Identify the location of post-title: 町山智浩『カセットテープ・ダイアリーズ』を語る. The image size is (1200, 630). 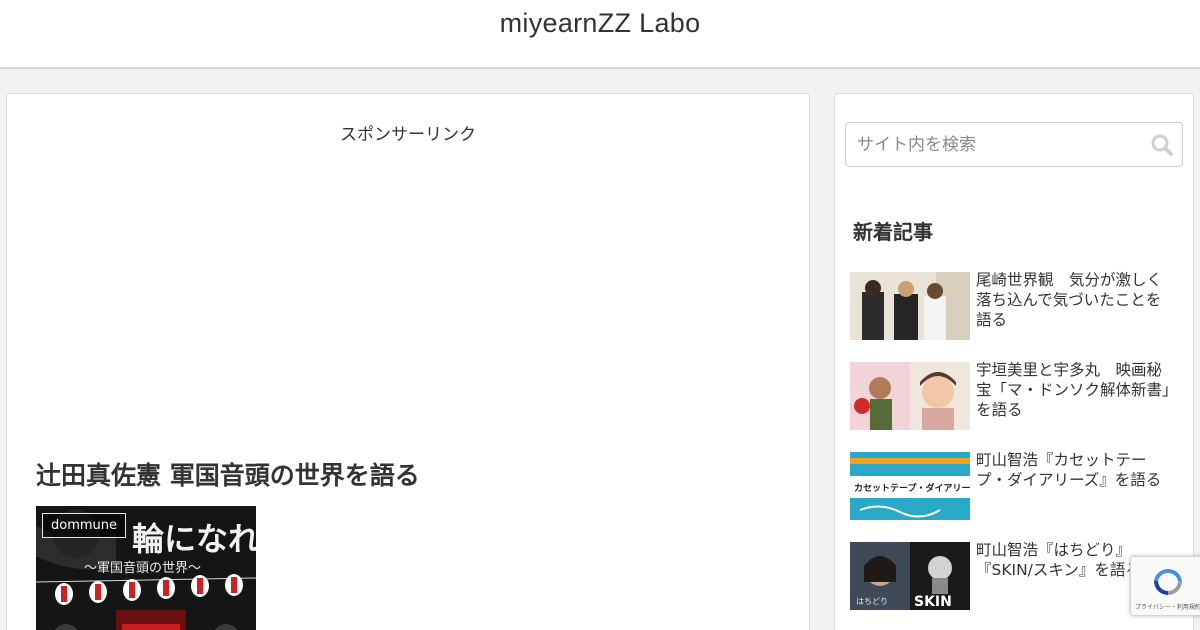
(1076, 470).